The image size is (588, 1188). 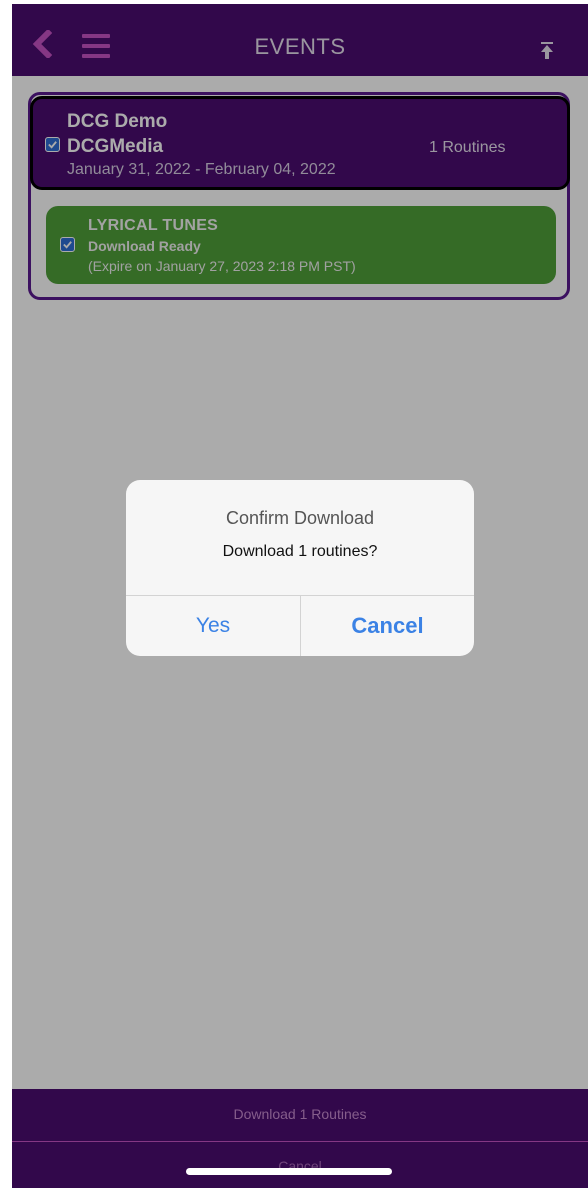 I want to click on dialog-yes-button: Yes, so click(x=213, y=626).